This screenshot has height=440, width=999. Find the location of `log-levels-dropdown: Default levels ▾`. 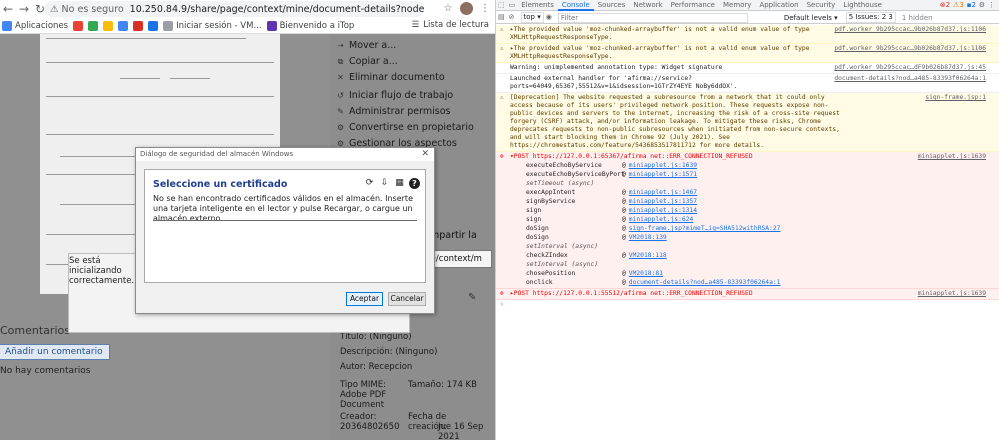

log-levels-dropdown: Default levels ▾ is located at coordinates (811, 18).